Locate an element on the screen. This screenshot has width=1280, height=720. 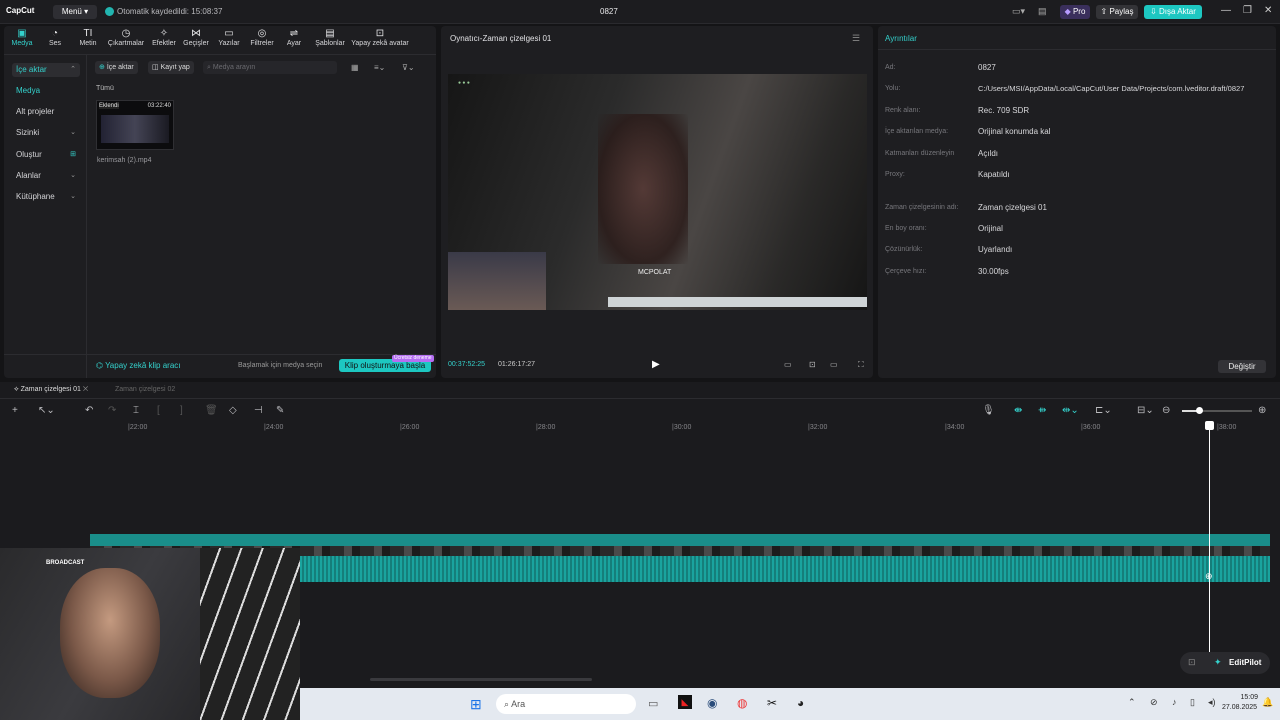
tool-ai-avatar: ⊡ Yapay zekâ avatar is located at coordinates (380, 37).